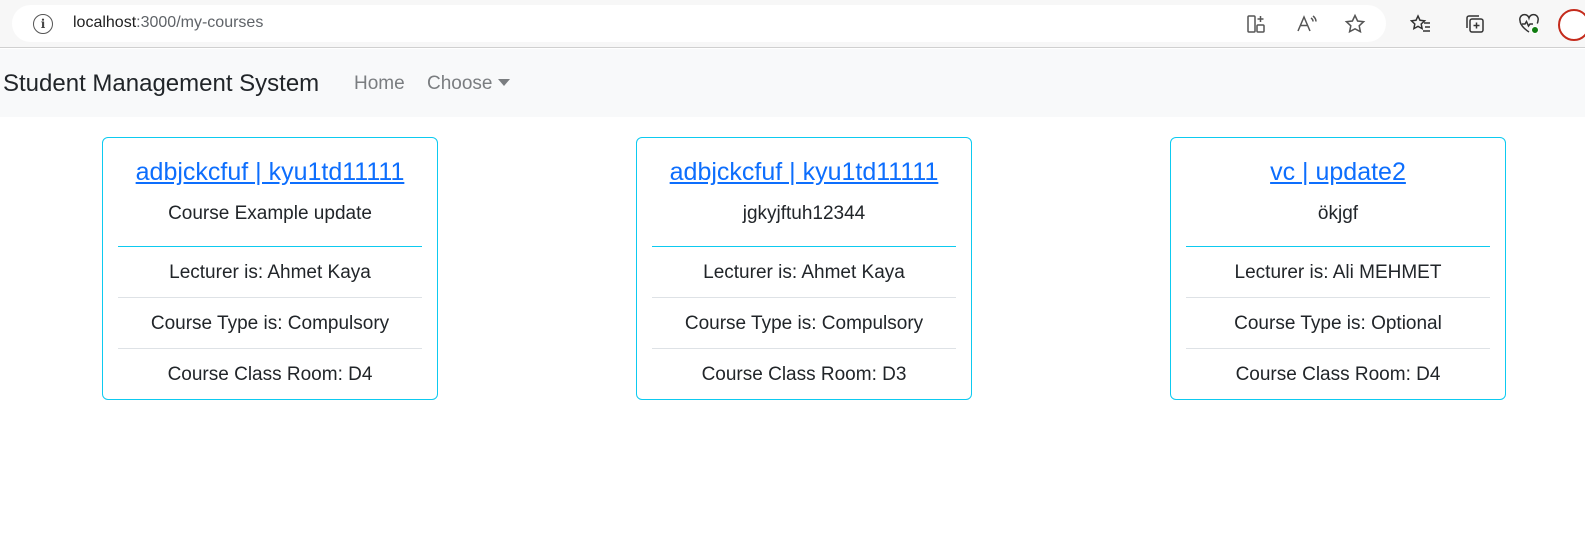  Describe the element at coordinates (43, 24) in the screenshot. I see `info-icon: i` at that location.